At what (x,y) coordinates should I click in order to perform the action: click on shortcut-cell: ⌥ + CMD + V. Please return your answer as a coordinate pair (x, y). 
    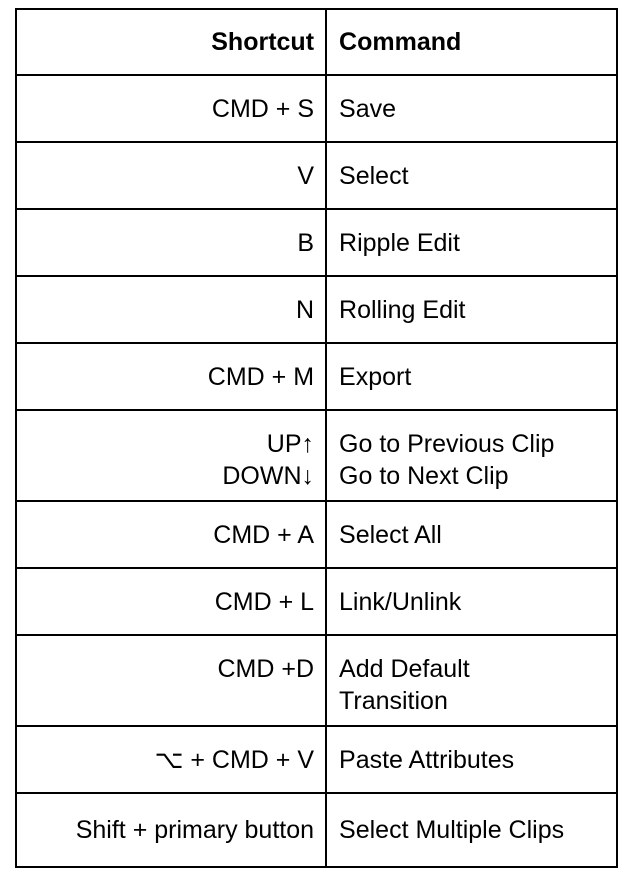
    Looking at the image, I should click on (171, 759).